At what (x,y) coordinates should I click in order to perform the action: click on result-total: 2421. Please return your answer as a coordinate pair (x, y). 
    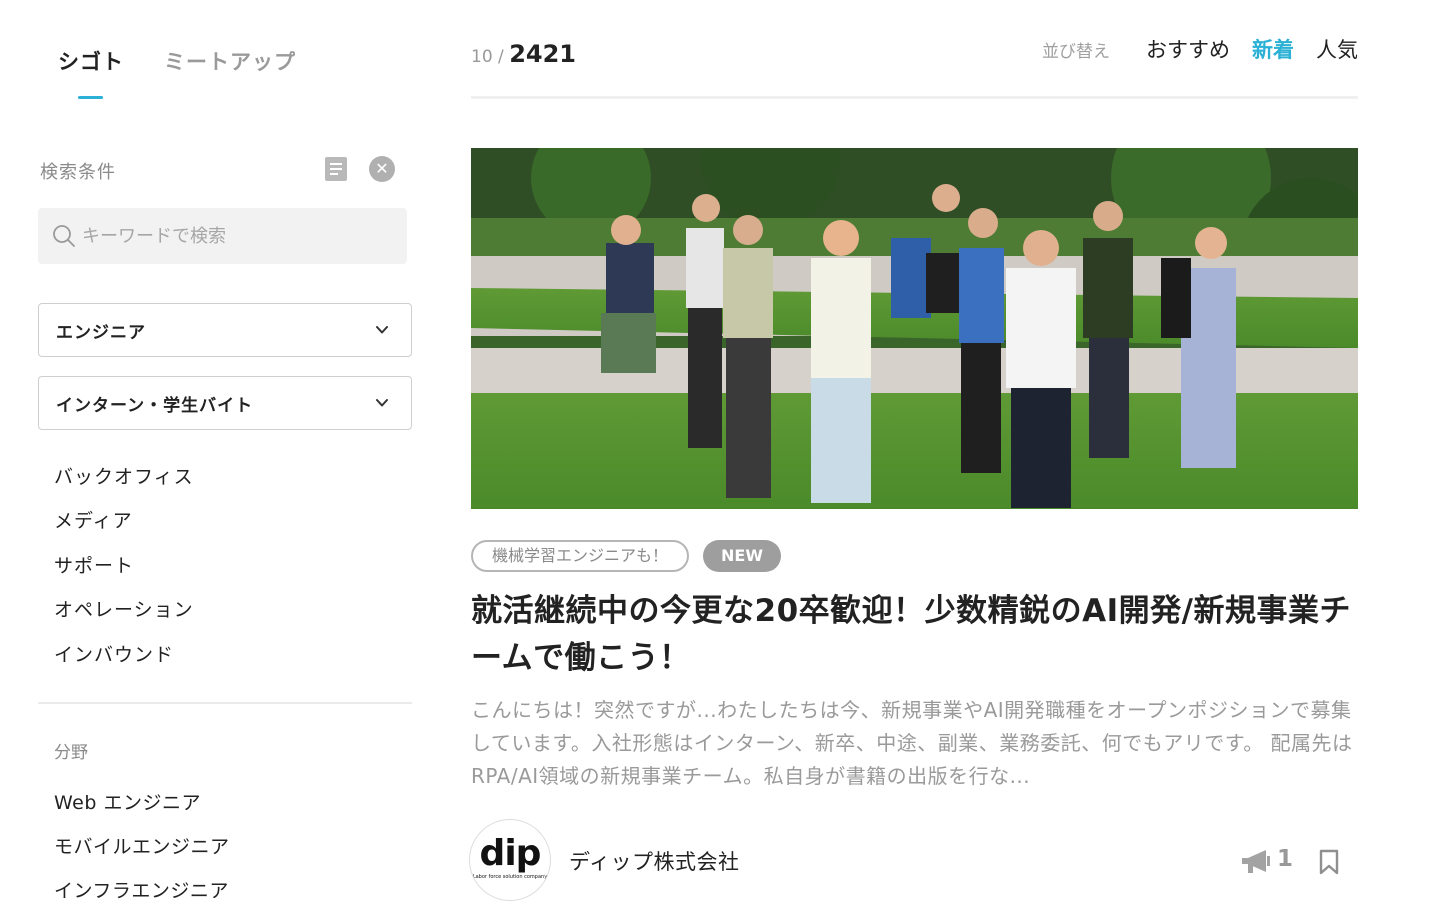
    Looking at the image, I should click on (542, 54).